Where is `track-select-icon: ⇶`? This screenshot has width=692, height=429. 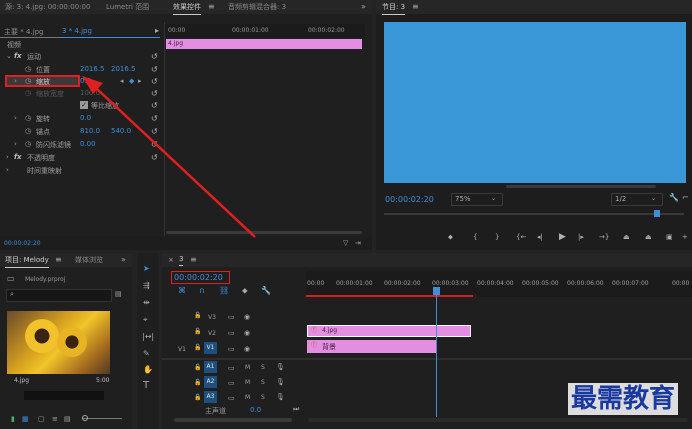
track-select-icon: ⇶ is located at coordinates (146, 286).